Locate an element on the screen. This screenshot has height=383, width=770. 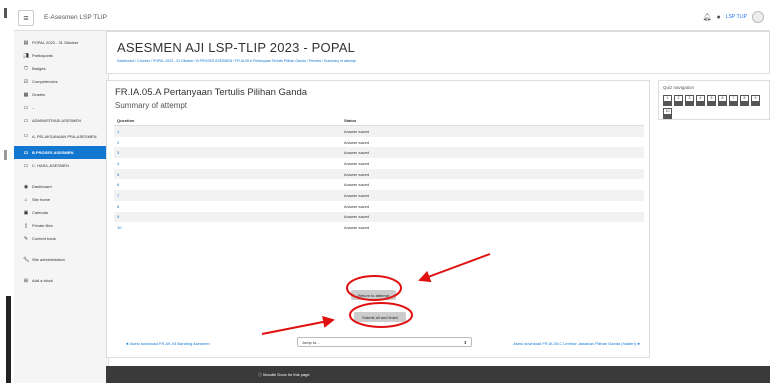
site-name: E-Asesmen LSP TLIP is located at coordinates (75, 17).